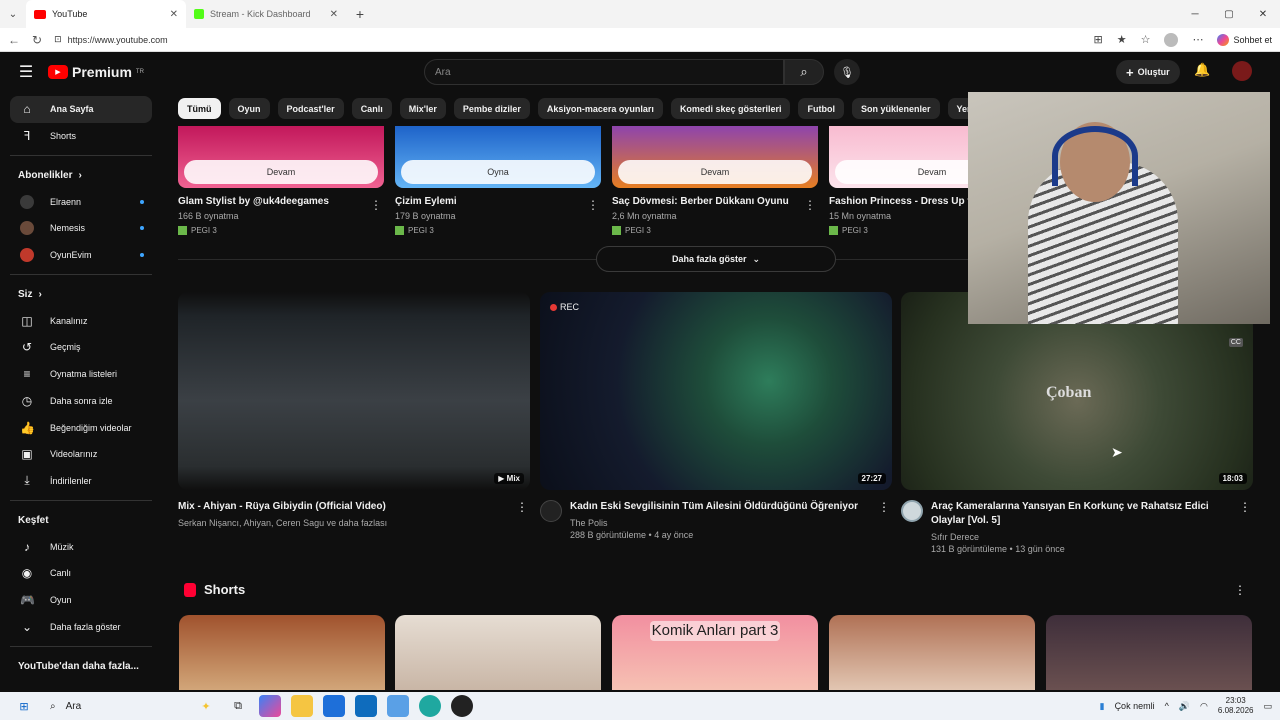 The height and width of the screenshot is (720, 1280). What do you see at coordinates (821, 108) in the screenshot?
I see `chip-football: Futbol` at bounding box center [821, 108].